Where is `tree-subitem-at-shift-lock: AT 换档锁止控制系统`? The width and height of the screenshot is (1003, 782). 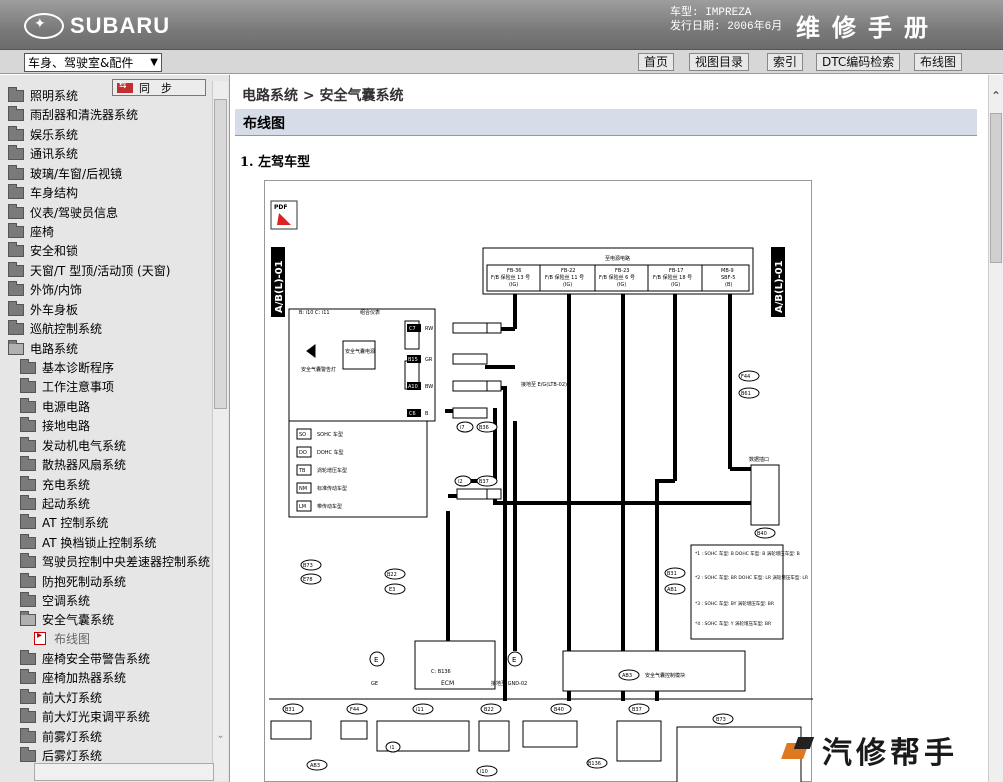
tree-subitem-at-shift-lock: AT 换档锁止控制系统 is located at coordinates (88, 542).